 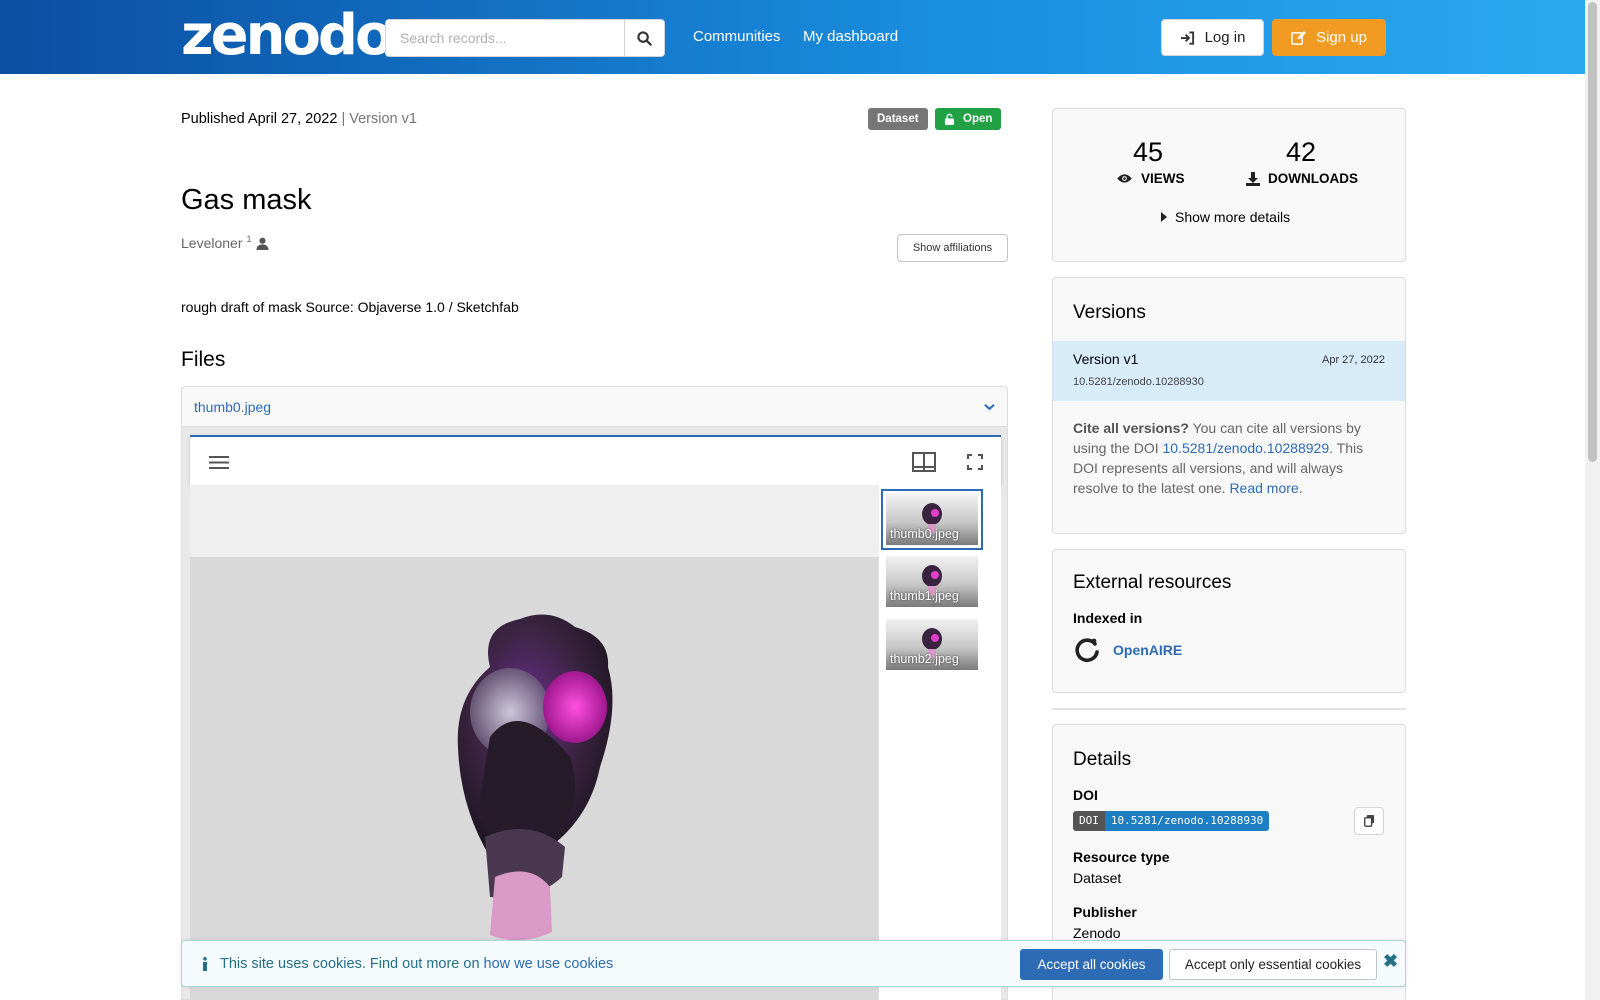 I want to click on info-icon, so click(x=205, y=964).